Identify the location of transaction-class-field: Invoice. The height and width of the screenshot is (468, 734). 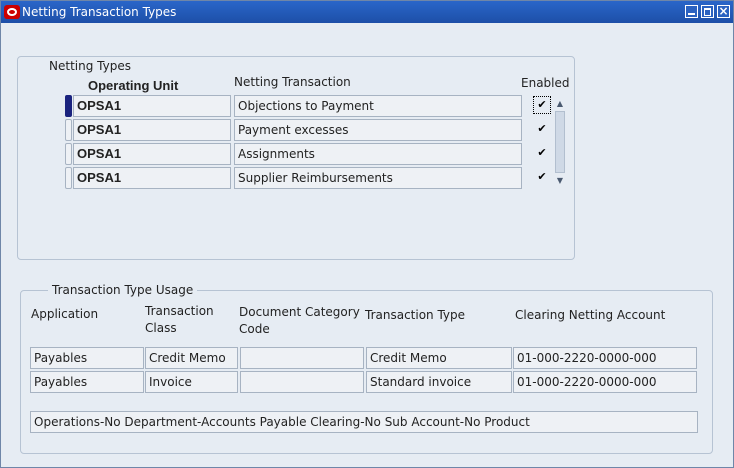
(191, 382).